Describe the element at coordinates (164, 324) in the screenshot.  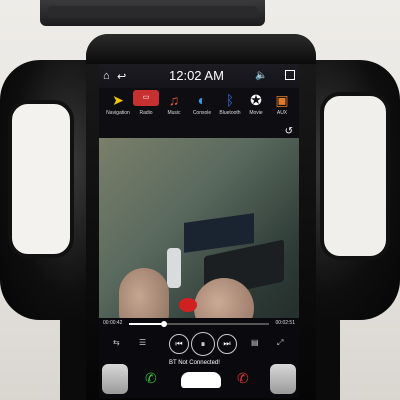
I see `seek-knob` at that location.